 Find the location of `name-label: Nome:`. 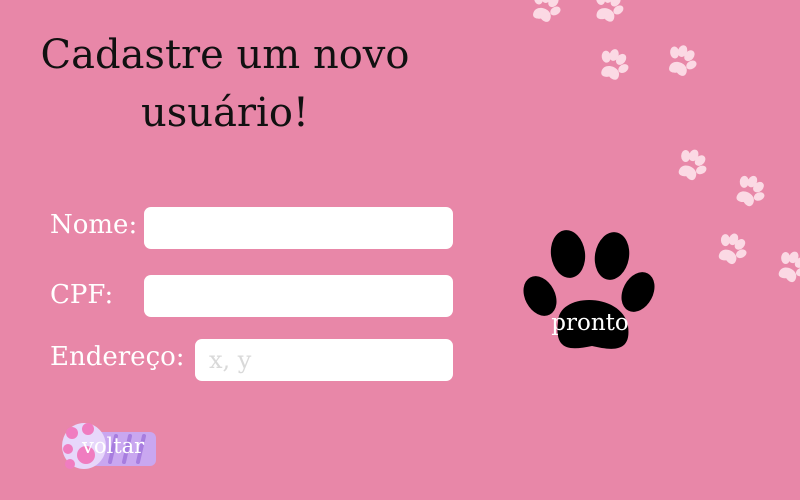

name-label: Nome: is located at coordinates (94, 225).